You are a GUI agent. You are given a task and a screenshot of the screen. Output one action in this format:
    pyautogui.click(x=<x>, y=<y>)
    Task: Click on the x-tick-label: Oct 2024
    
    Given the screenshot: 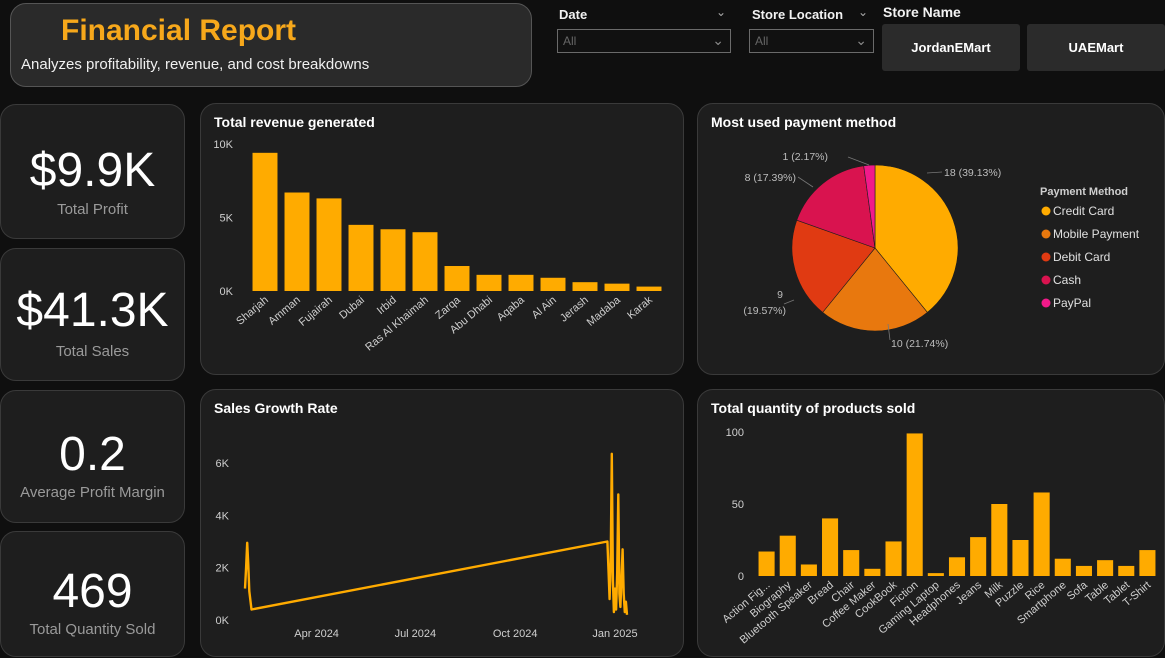 What is the action you would take?
    pyautogui.click(x=515, y=634)
    